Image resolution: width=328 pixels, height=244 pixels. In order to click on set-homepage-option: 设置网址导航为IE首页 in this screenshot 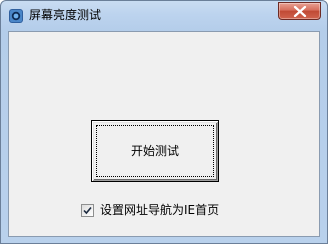, I will do `click(150, 210)`.